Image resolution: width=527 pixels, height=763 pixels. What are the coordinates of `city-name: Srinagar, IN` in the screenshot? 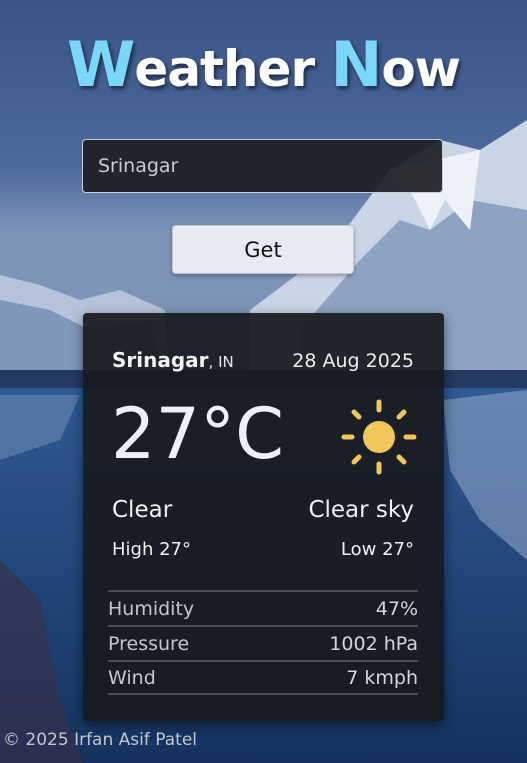 It's located at (173, 360).